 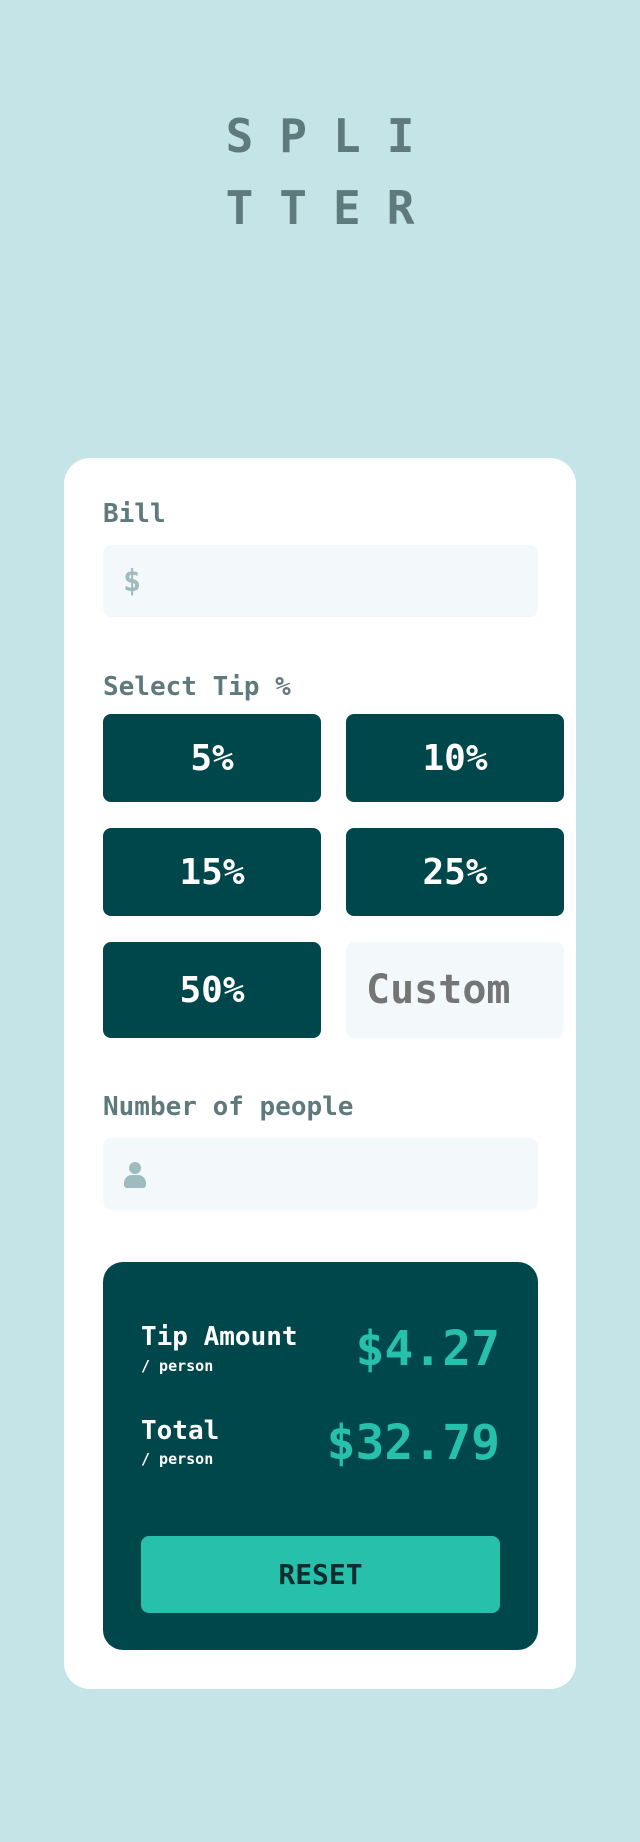 I want to click on total-sublabel: / person, so click(x=177, y=1459).